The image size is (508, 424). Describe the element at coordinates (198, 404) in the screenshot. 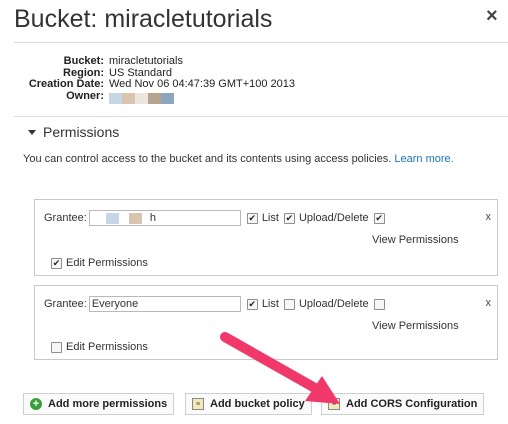

I see `policy-document-icon: ≡` at that location.